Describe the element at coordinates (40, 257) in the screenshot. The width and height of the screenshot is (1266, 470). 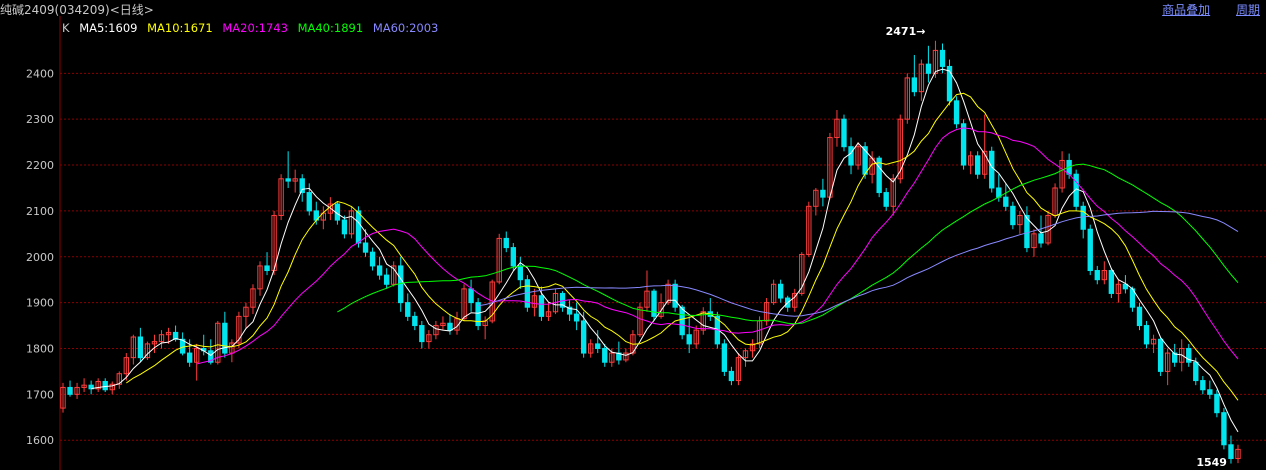
I see `y-tick-label: 2000` at that location.